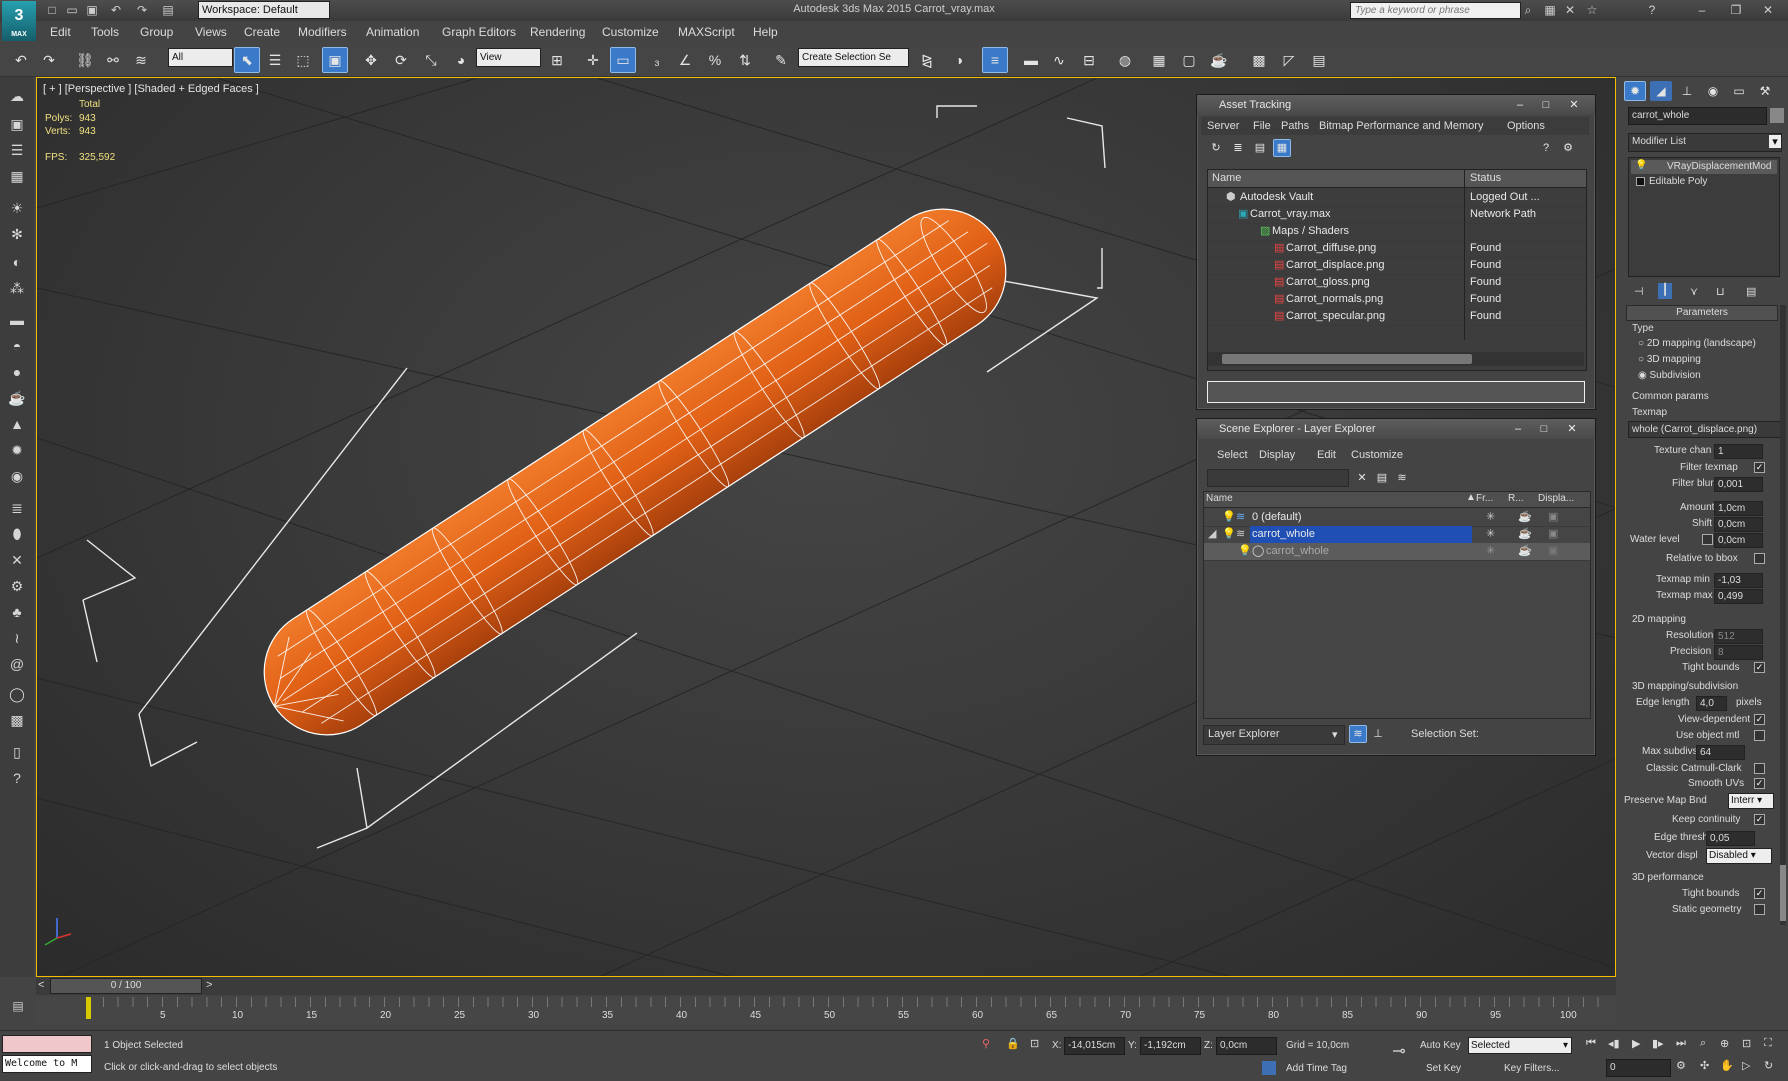 Image resolution: width=1788 pixels, height=1081 pixels. I want to click on tight-bounds-2d-checkbox: ✓, so click(1759, 667).